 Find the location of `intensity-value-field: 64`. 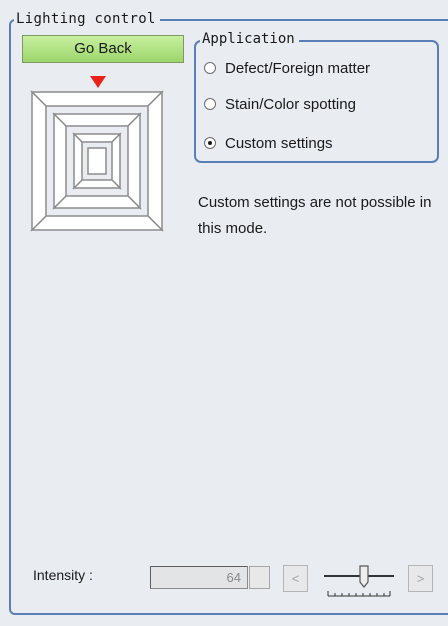

intensity-value-field: 64 is located at coordinates (199, 577).